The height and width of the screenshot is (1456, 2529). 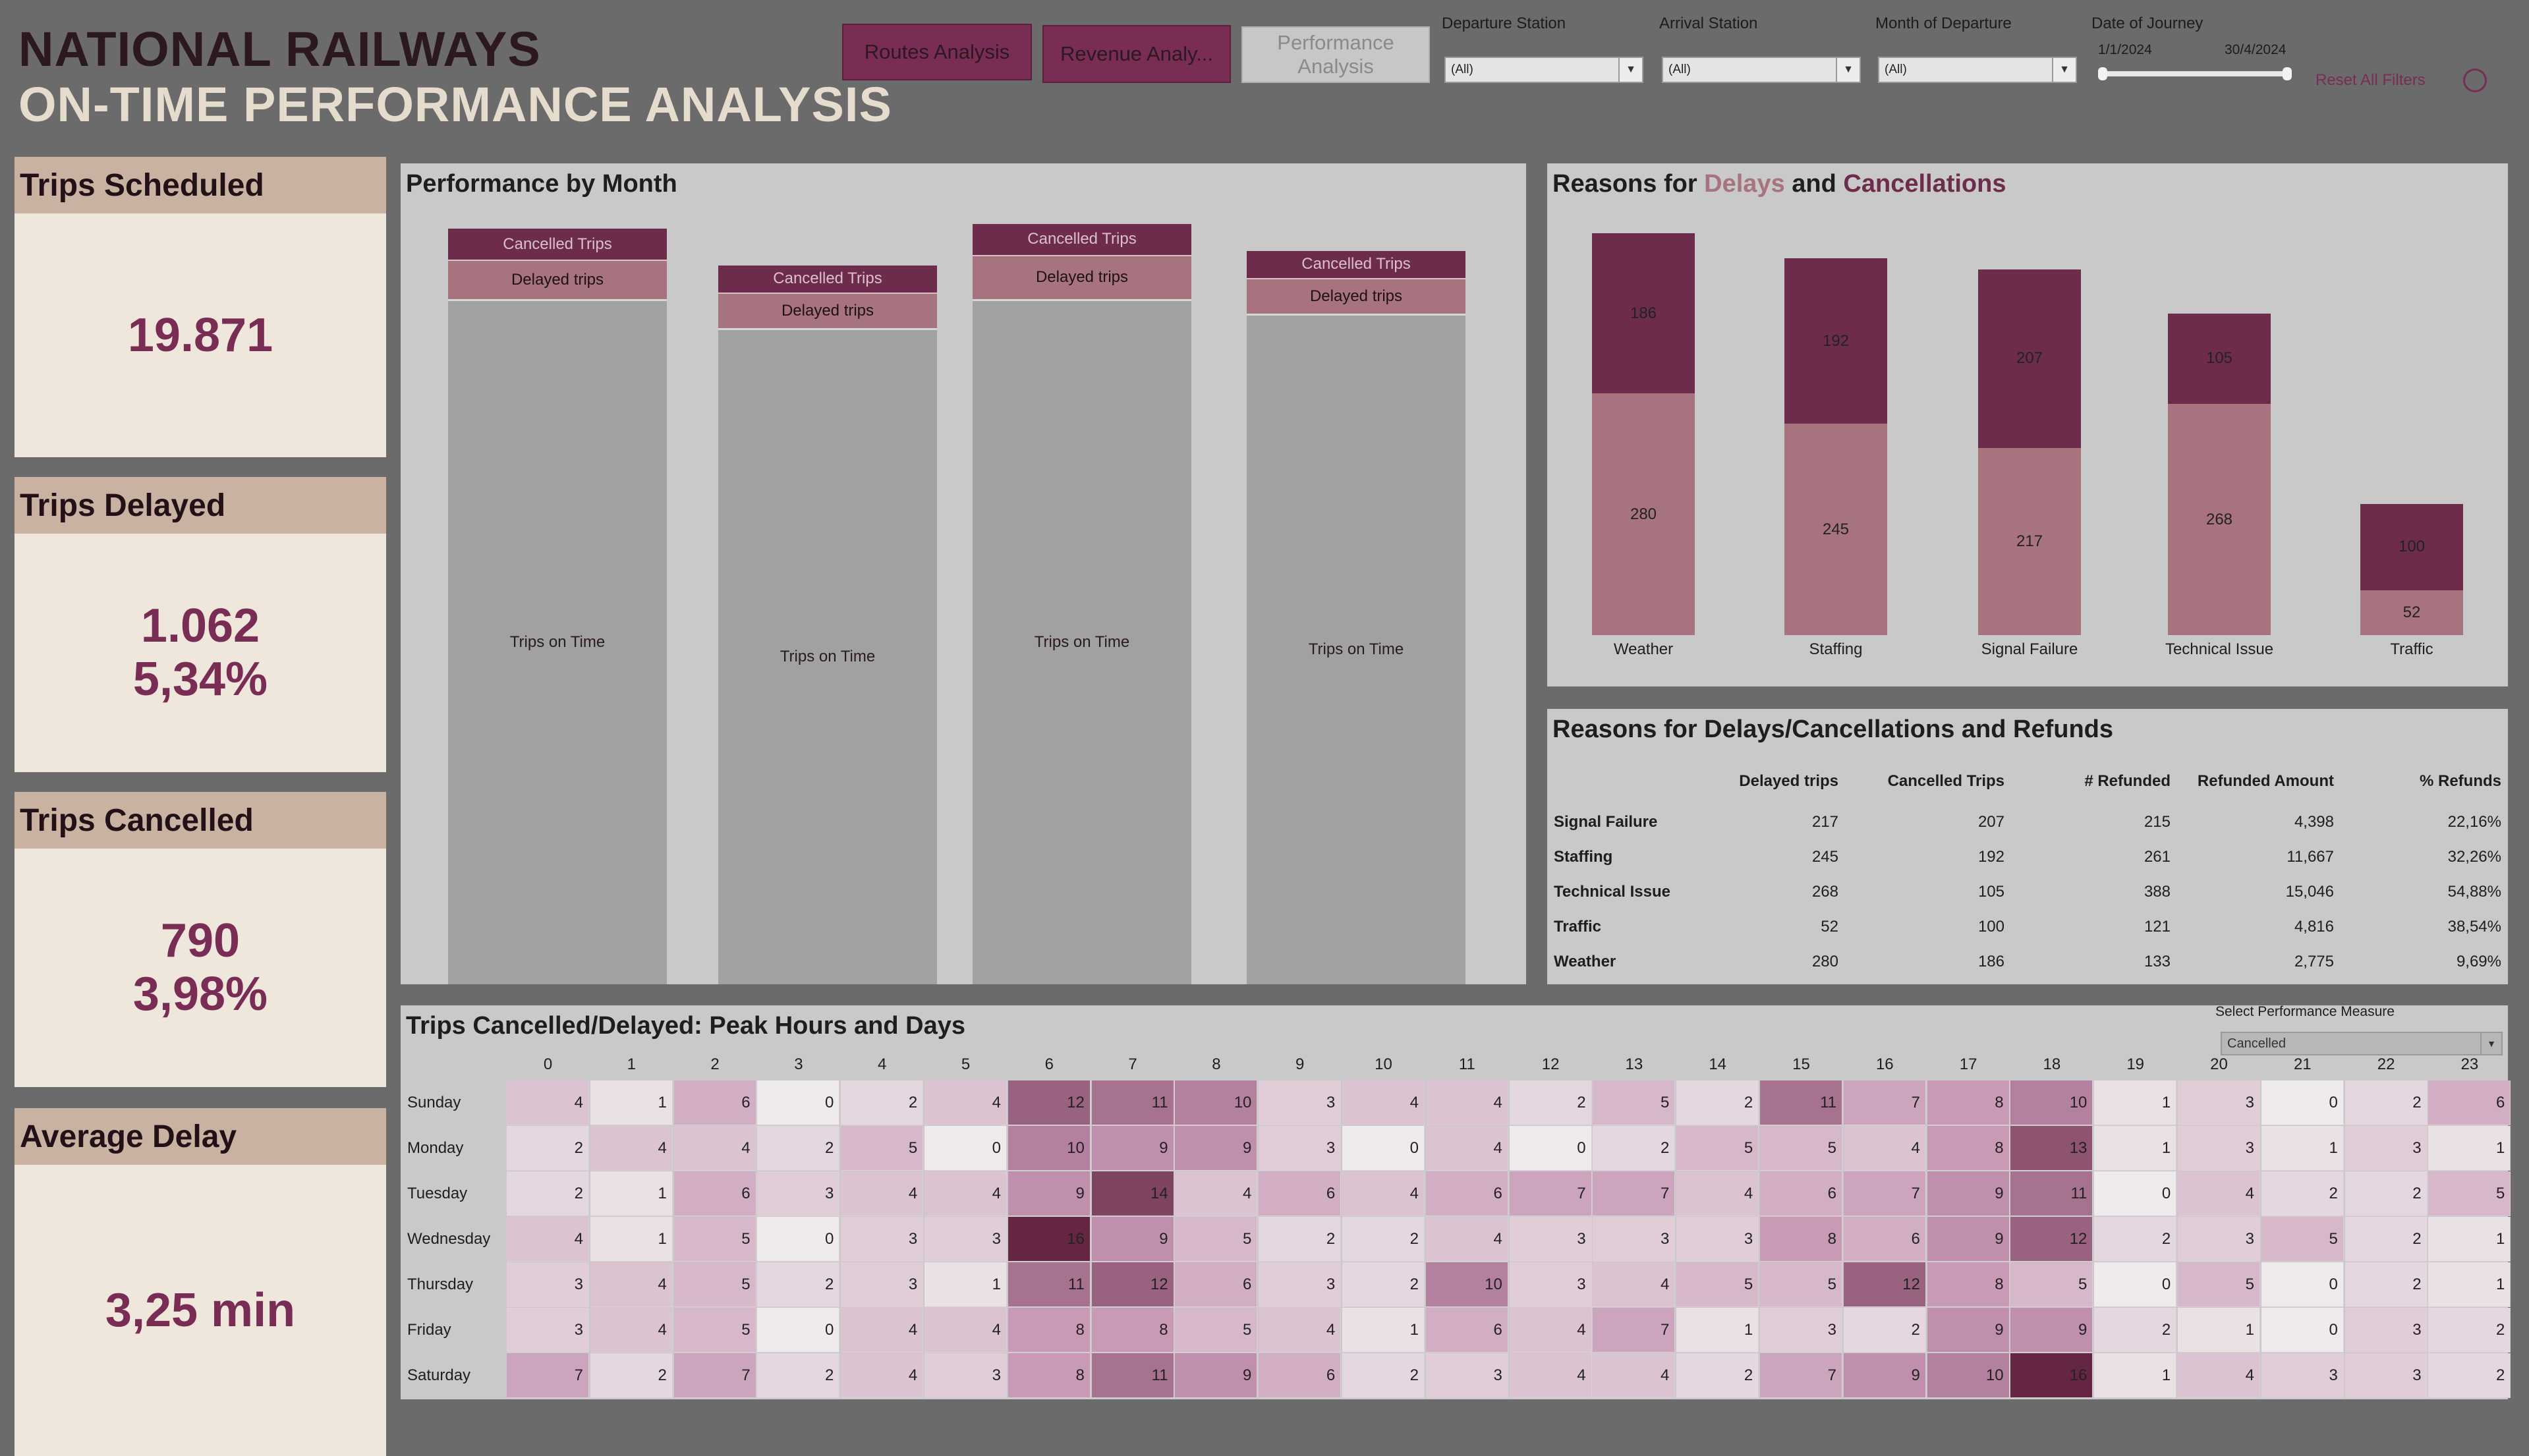 I want to click on heatmap-cell: 12, so click(x=1884, y=1284).